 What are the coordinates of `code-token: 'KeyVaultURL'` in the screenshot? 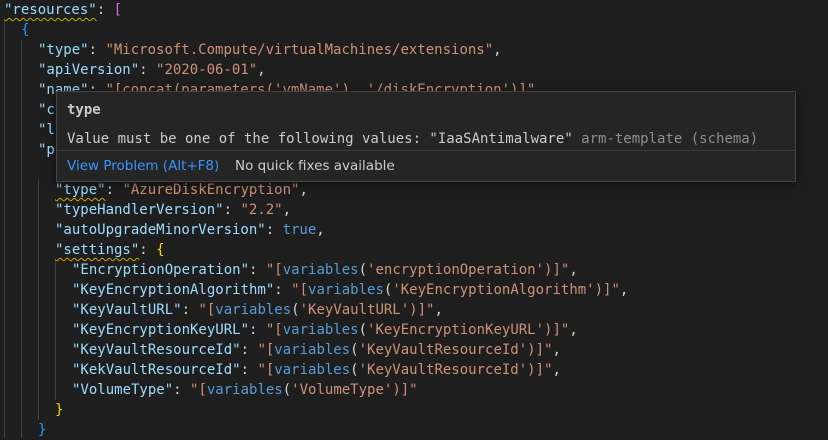 It's located at (354, 310).